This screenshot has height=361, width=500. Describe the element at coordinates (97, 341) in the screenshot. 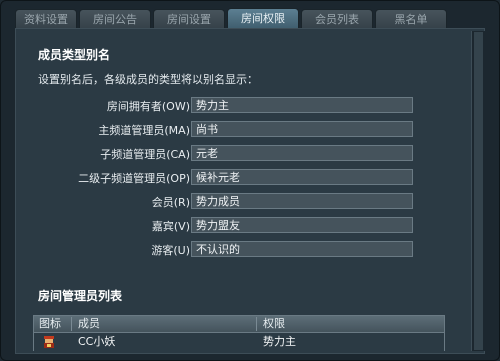

I see `admin-member-name: CC小妖` at that location.